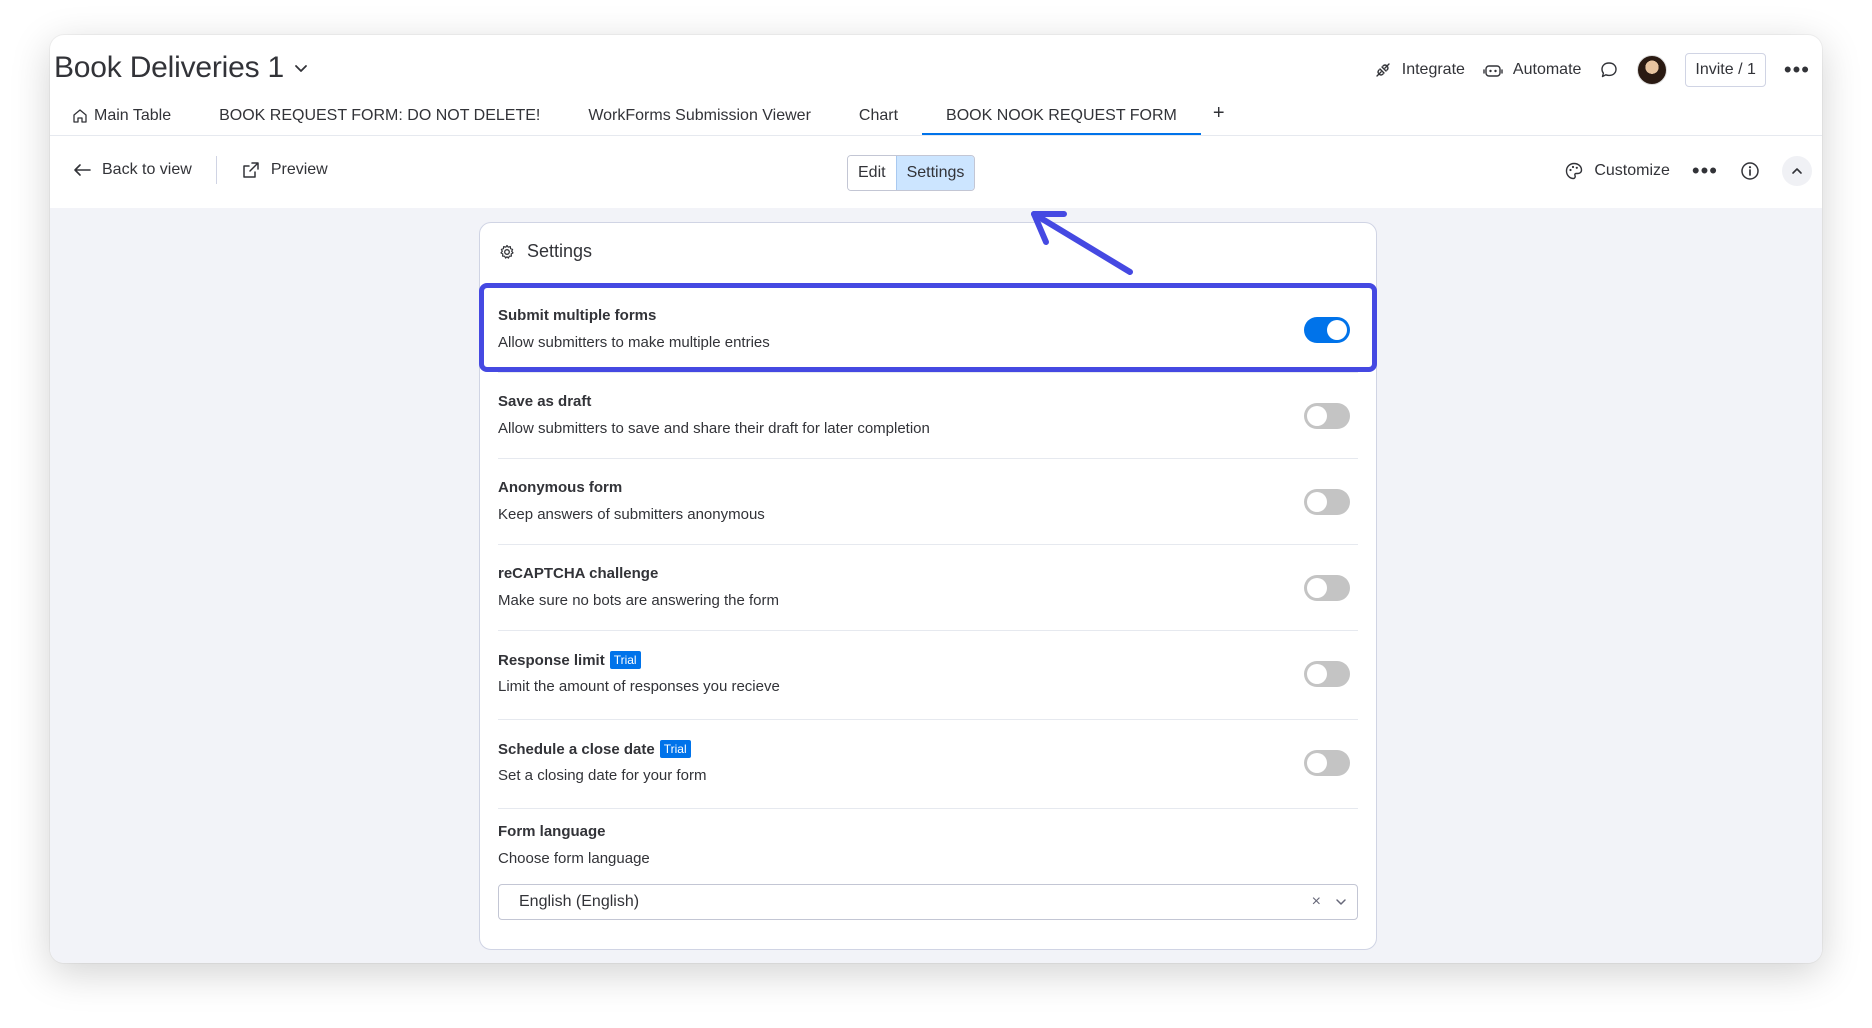 The width and height of the screenshot is (1872, 1028). I want to click on integrate-button: Integrate, so click(1419, 70).